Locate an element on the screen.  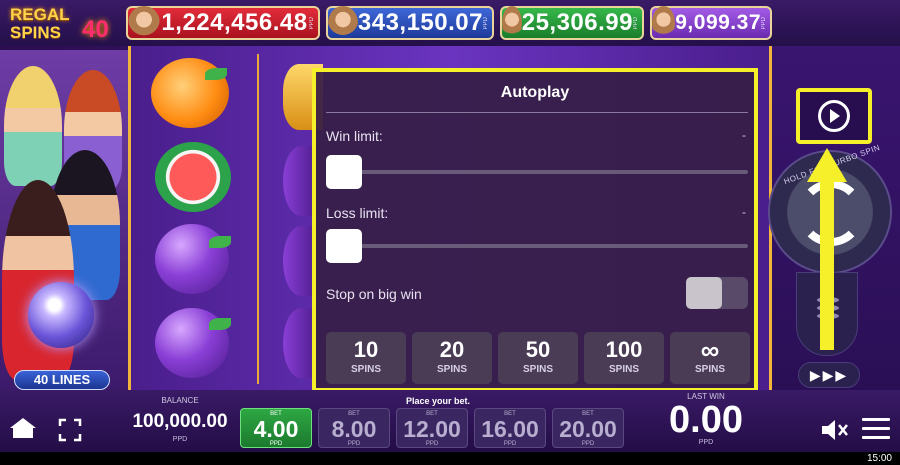
crystal-ball-icon is located at coordinates (61, 315).